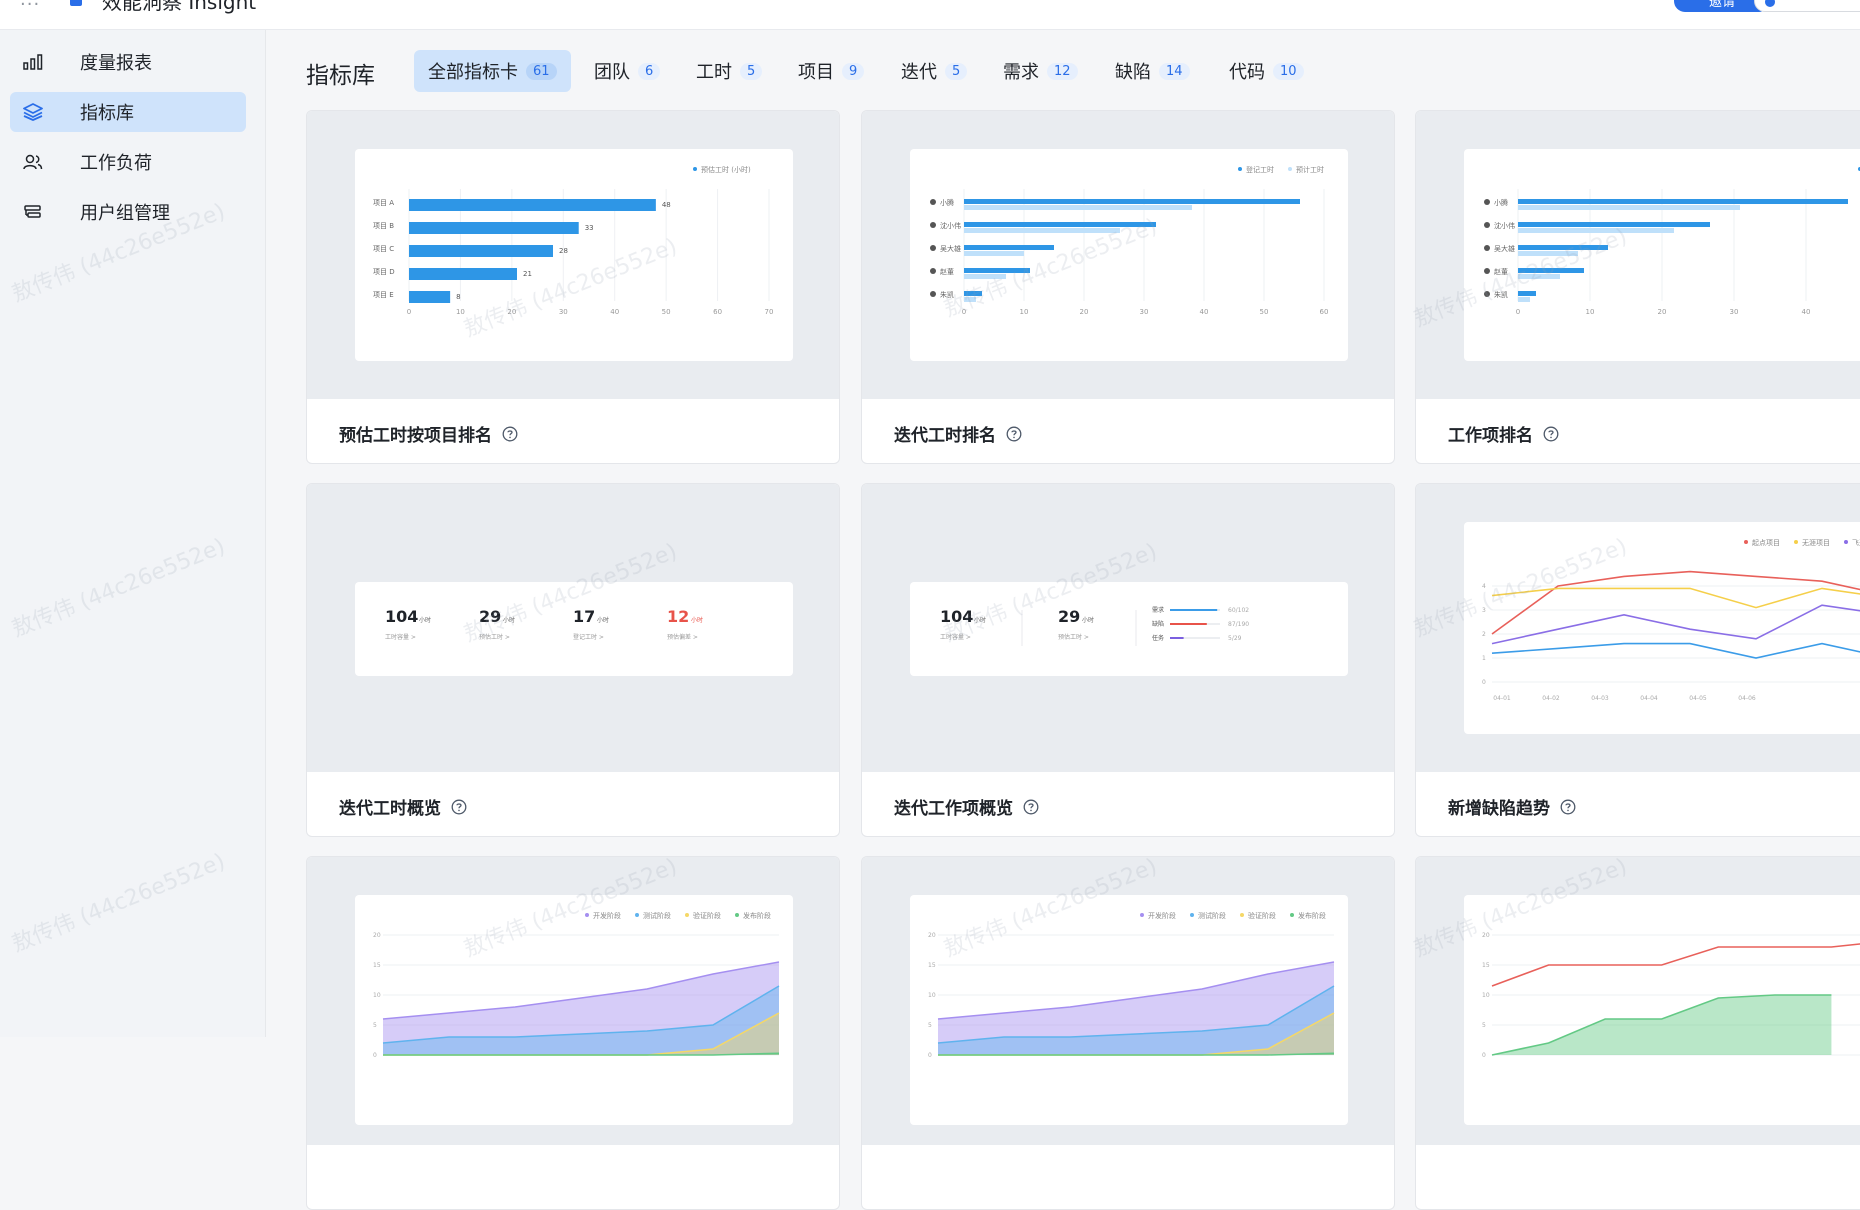  What do you see at coordinates (1551, 698) in the screenshot?
I see `x-tick-label: 04-02` at bounding box center [1551, 698].